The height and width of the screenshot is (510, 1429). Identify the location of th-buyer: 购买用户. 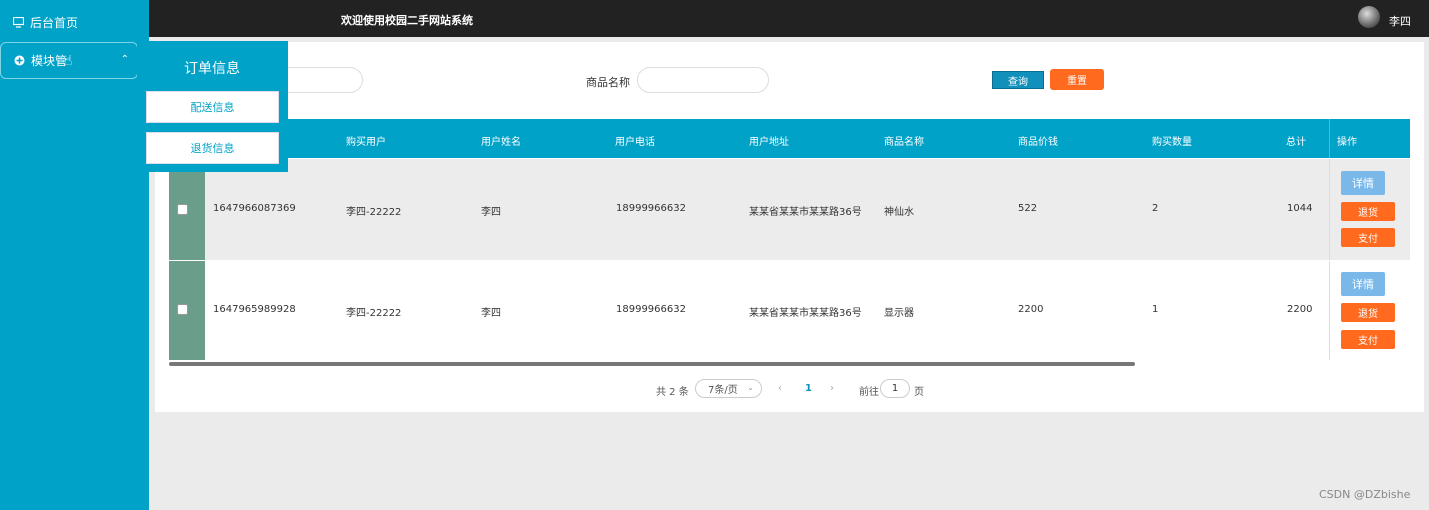
(366, 142).